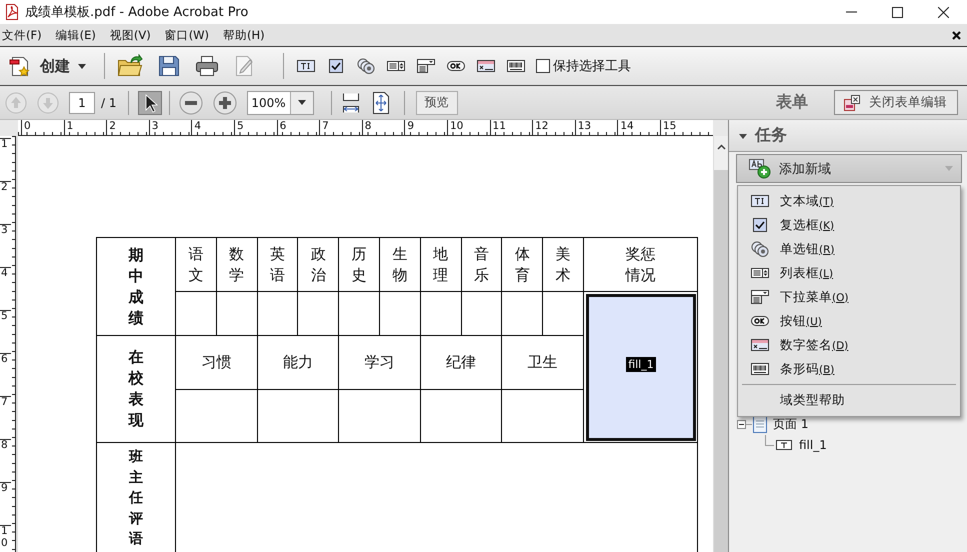 The height and width of the screenshot is (552, 967). Describe the element at coordinates (720, 344) in the screenshot. I see `scrollbar` at that location.